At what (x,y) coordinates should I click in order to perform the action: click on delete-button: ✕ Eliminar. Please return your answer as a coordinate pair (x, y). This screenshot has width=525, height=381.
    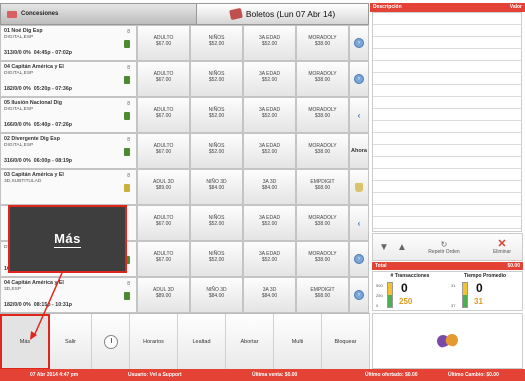
    Looking at the image, I should click on (502, 247).